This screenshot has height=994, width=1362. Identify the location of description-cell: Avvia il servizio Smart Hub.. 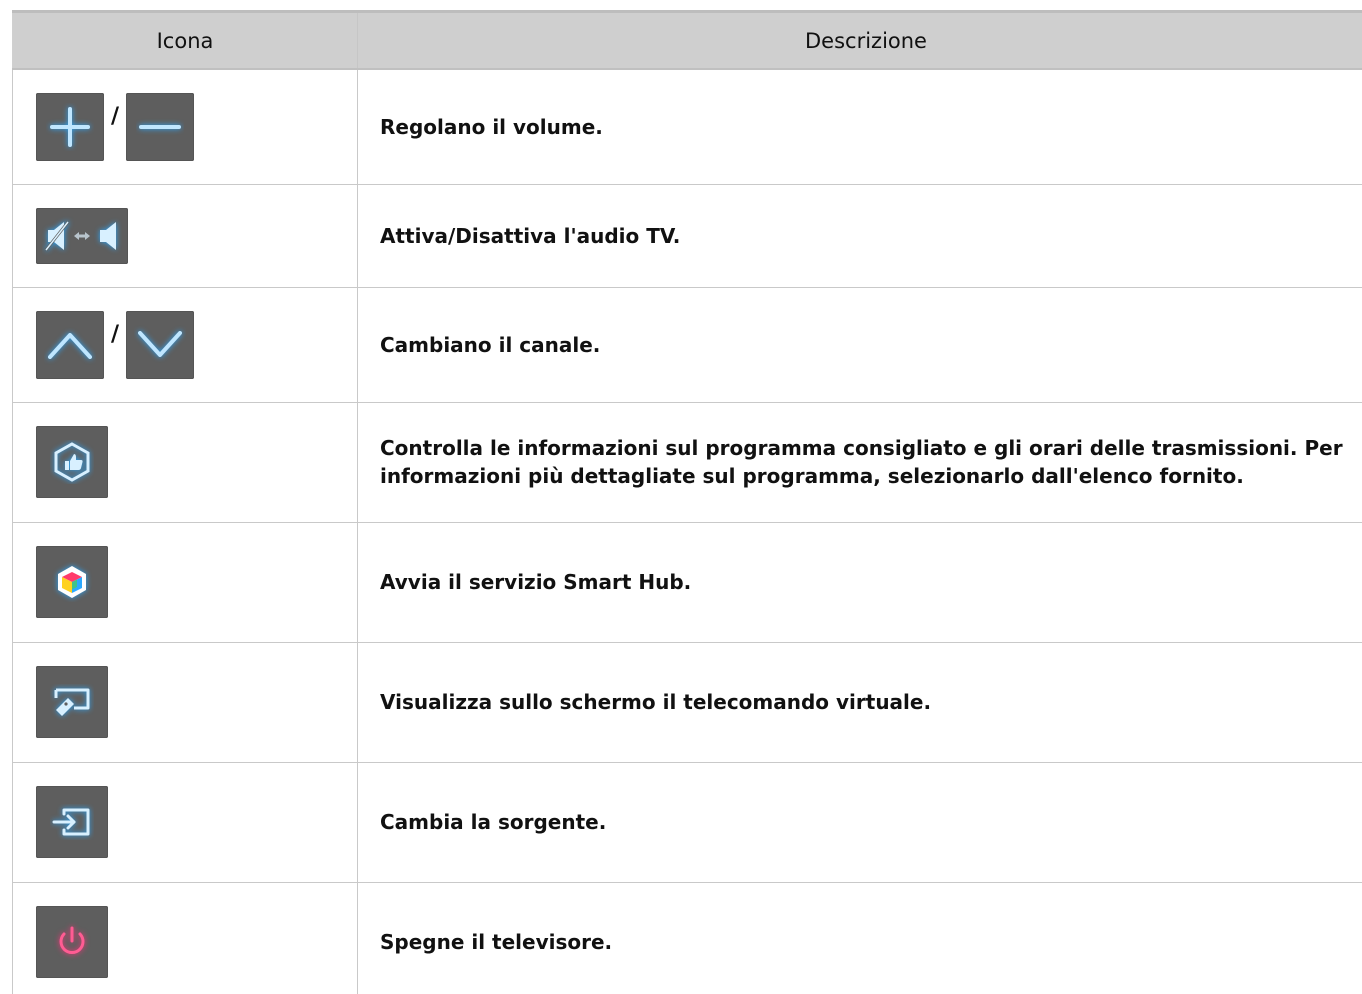
(859, 582).